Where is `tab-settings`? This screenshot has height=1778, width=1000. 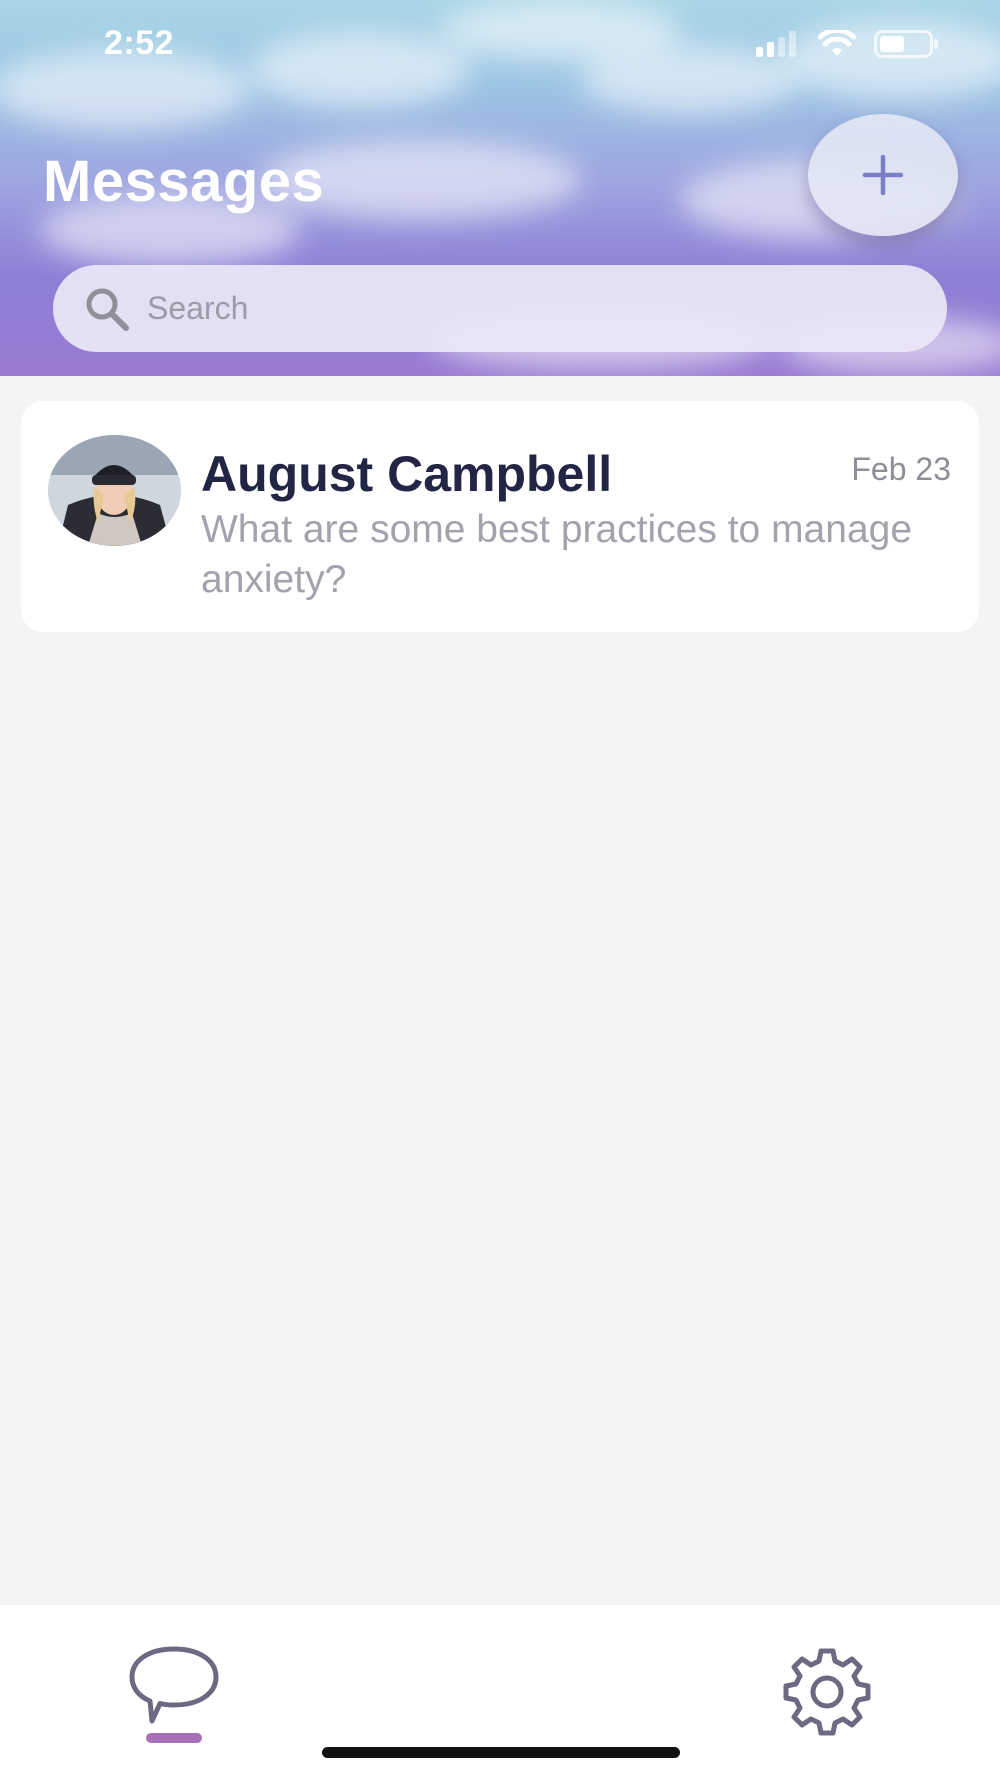 tab-settings is located at coordinates (827, 1690).